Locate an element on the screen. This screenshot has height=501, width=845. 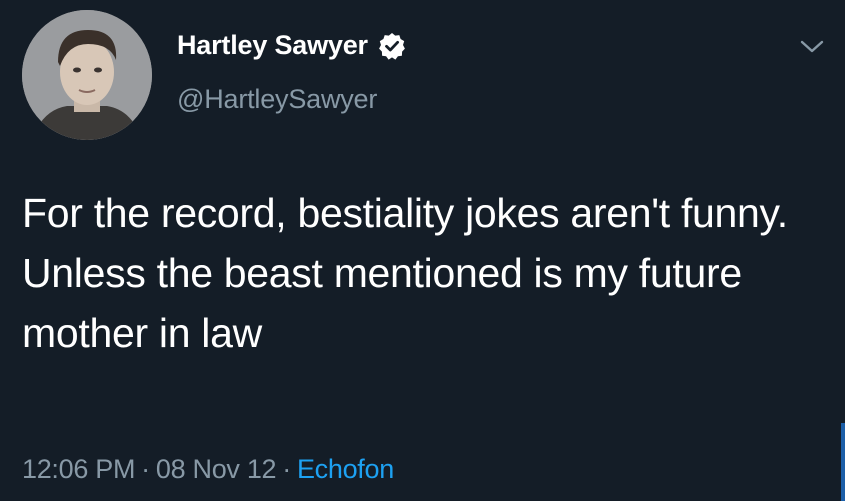
verified-badge-icon is located at coordinates (392, 46).